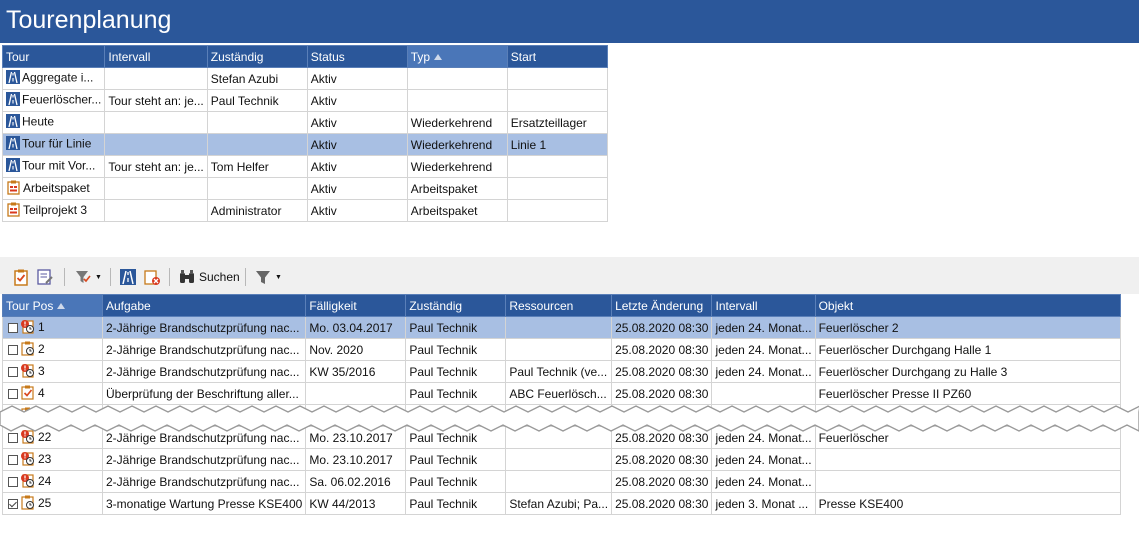 The width and height of the screenshot is (1139, 539). I want to click on search-button: Suchen, so click(209, 277).